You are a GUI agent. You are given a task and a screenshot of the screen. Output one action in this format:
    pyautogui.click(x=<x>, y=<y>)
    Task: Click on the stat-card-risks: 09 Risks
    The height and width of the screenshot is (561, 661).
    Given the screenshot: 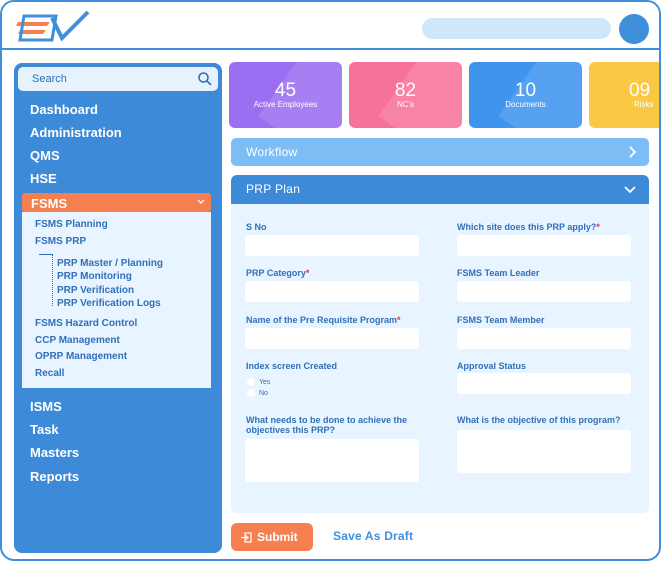 What is the action you would take?
    pyautogui.click(x=624, y=95)
    